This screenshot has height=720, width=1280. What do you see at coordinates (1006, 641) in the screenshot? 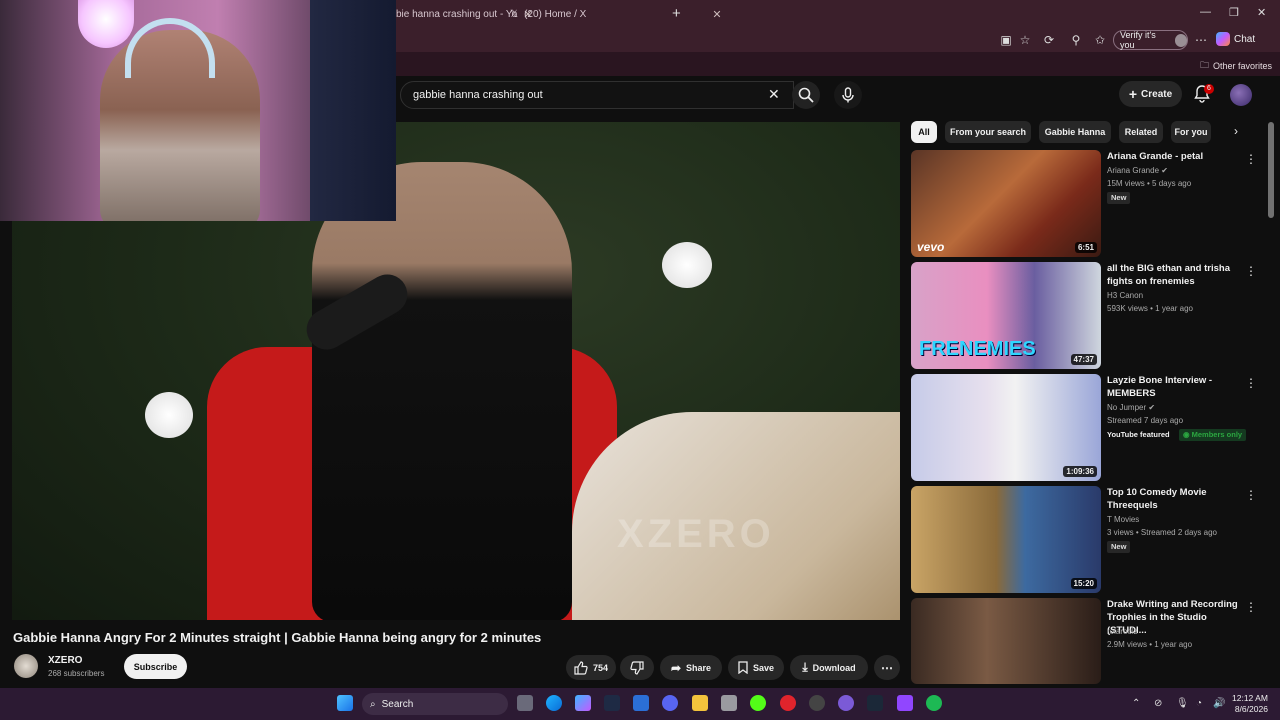
I see `video-thumbnail` at bounding box center [1006, 641].